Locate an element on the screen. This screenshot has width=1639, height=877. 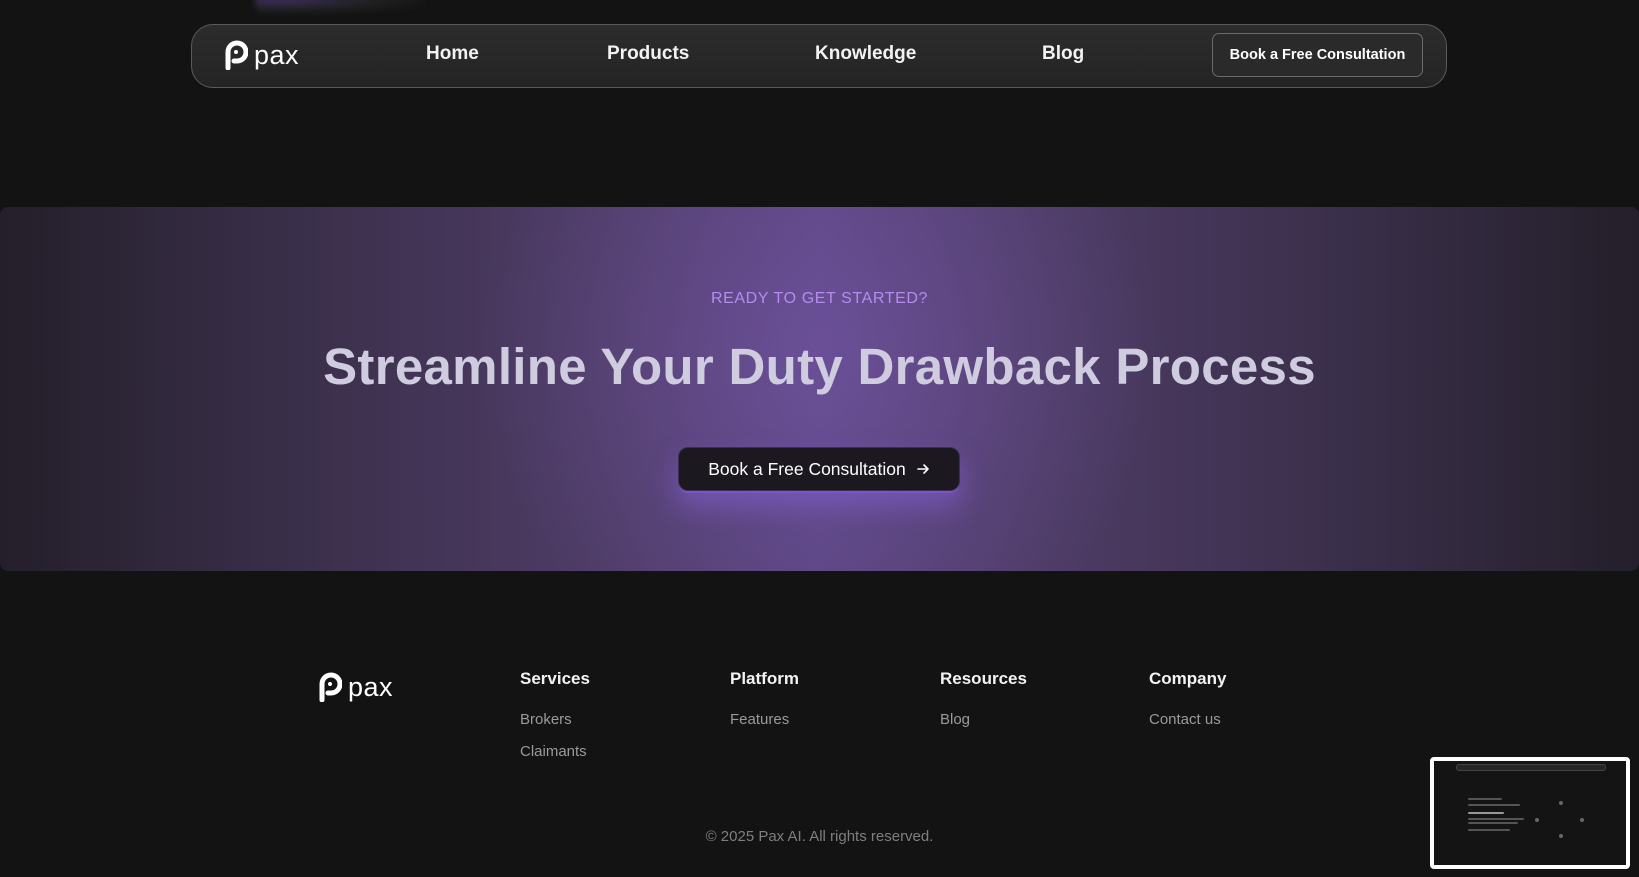
page-preview-thumbnail is located at coordinates (1530, 813).